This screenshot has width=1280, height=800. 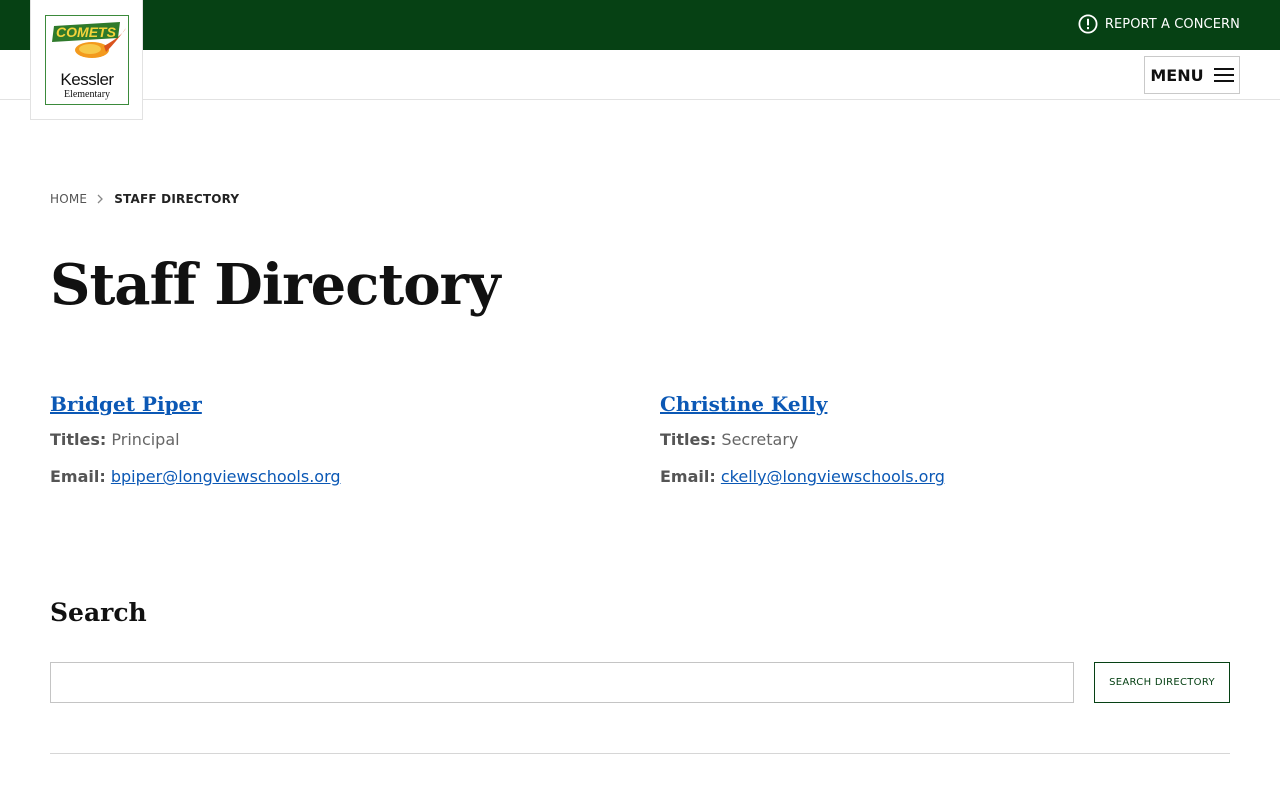 I want to click on page-title: Staff Directory, so click(x=275, y=285).